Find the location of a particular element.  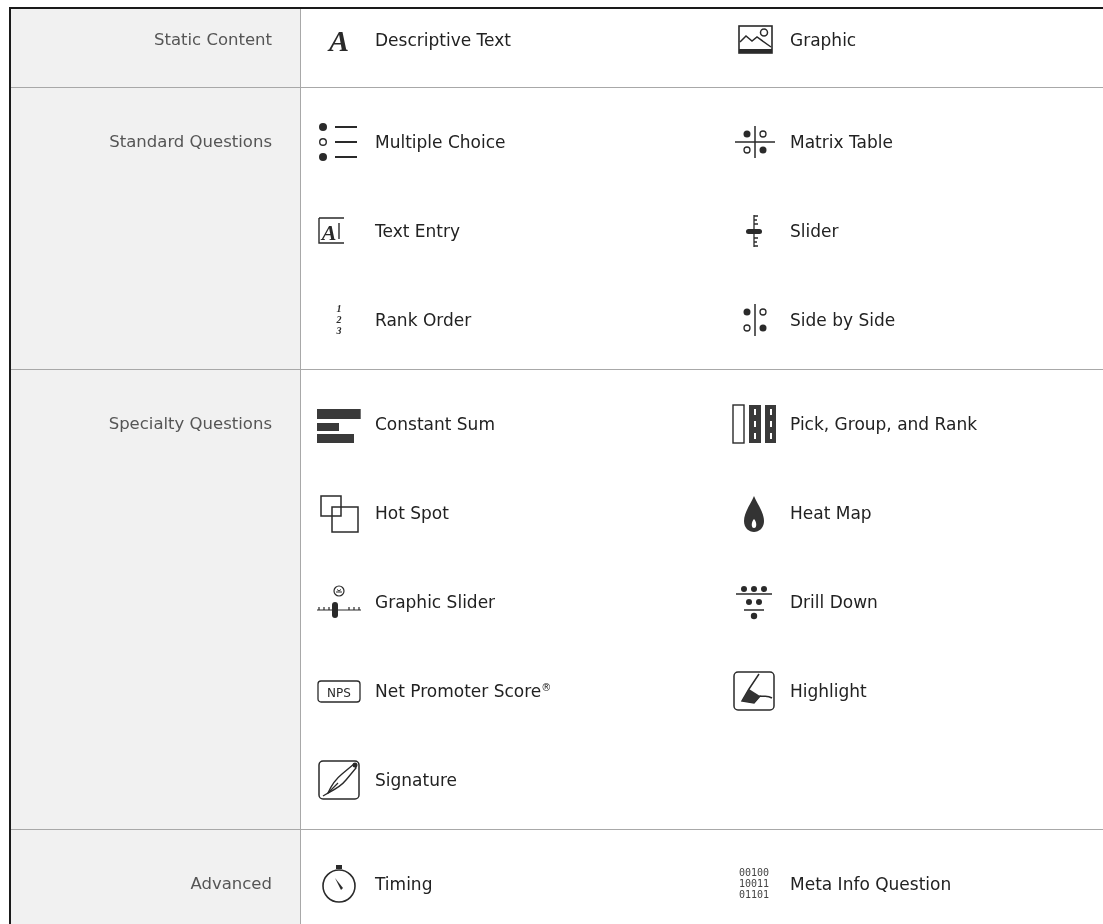

question-type-option: Side by Side is located at coordinates (814, 319).